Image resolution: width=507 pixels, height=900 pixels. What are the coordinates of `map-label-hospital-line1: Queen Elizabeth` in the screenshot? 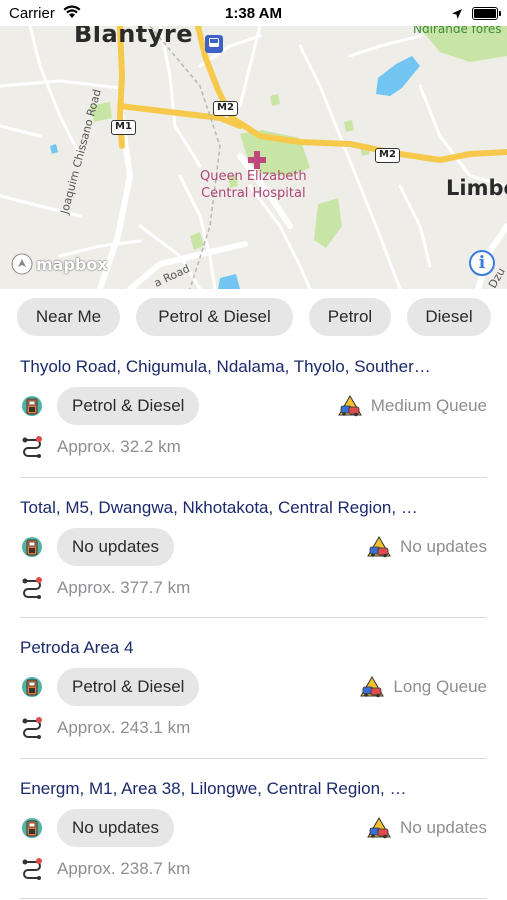 It's located at (253, 176).